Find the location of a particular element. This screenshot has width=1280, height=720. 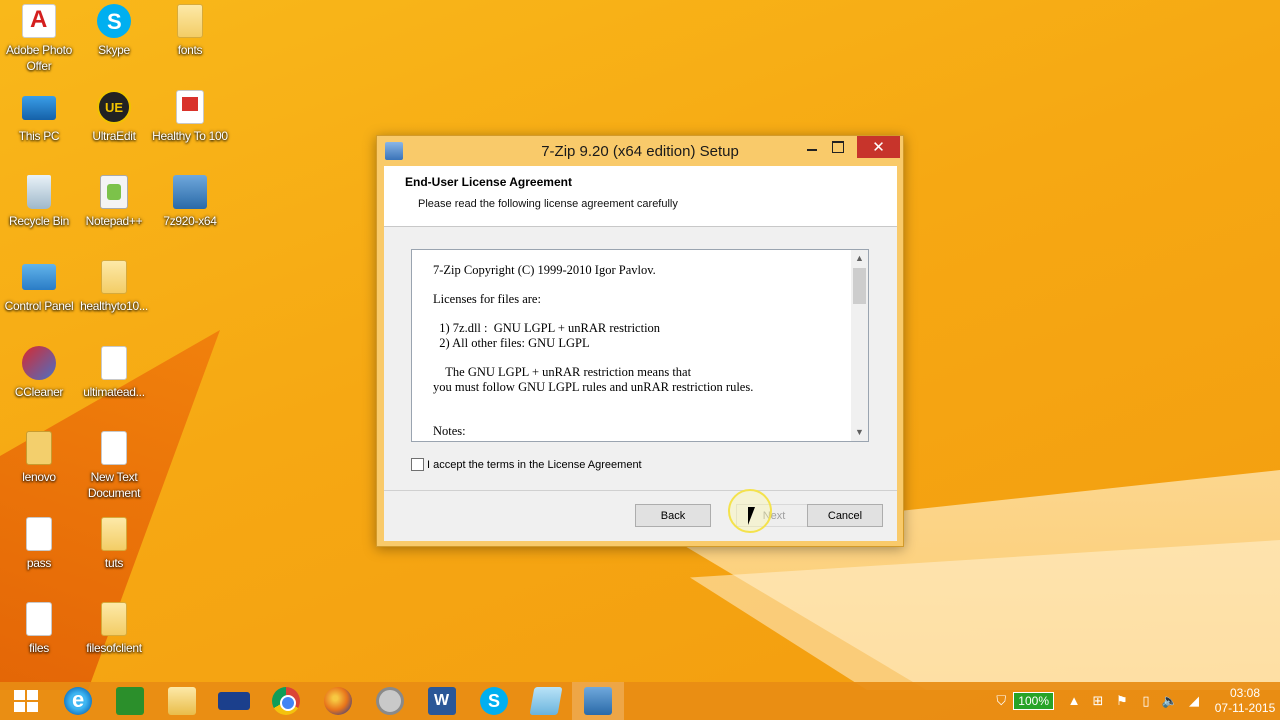

notepad-plus-icon is located at coordinates (114, 192).